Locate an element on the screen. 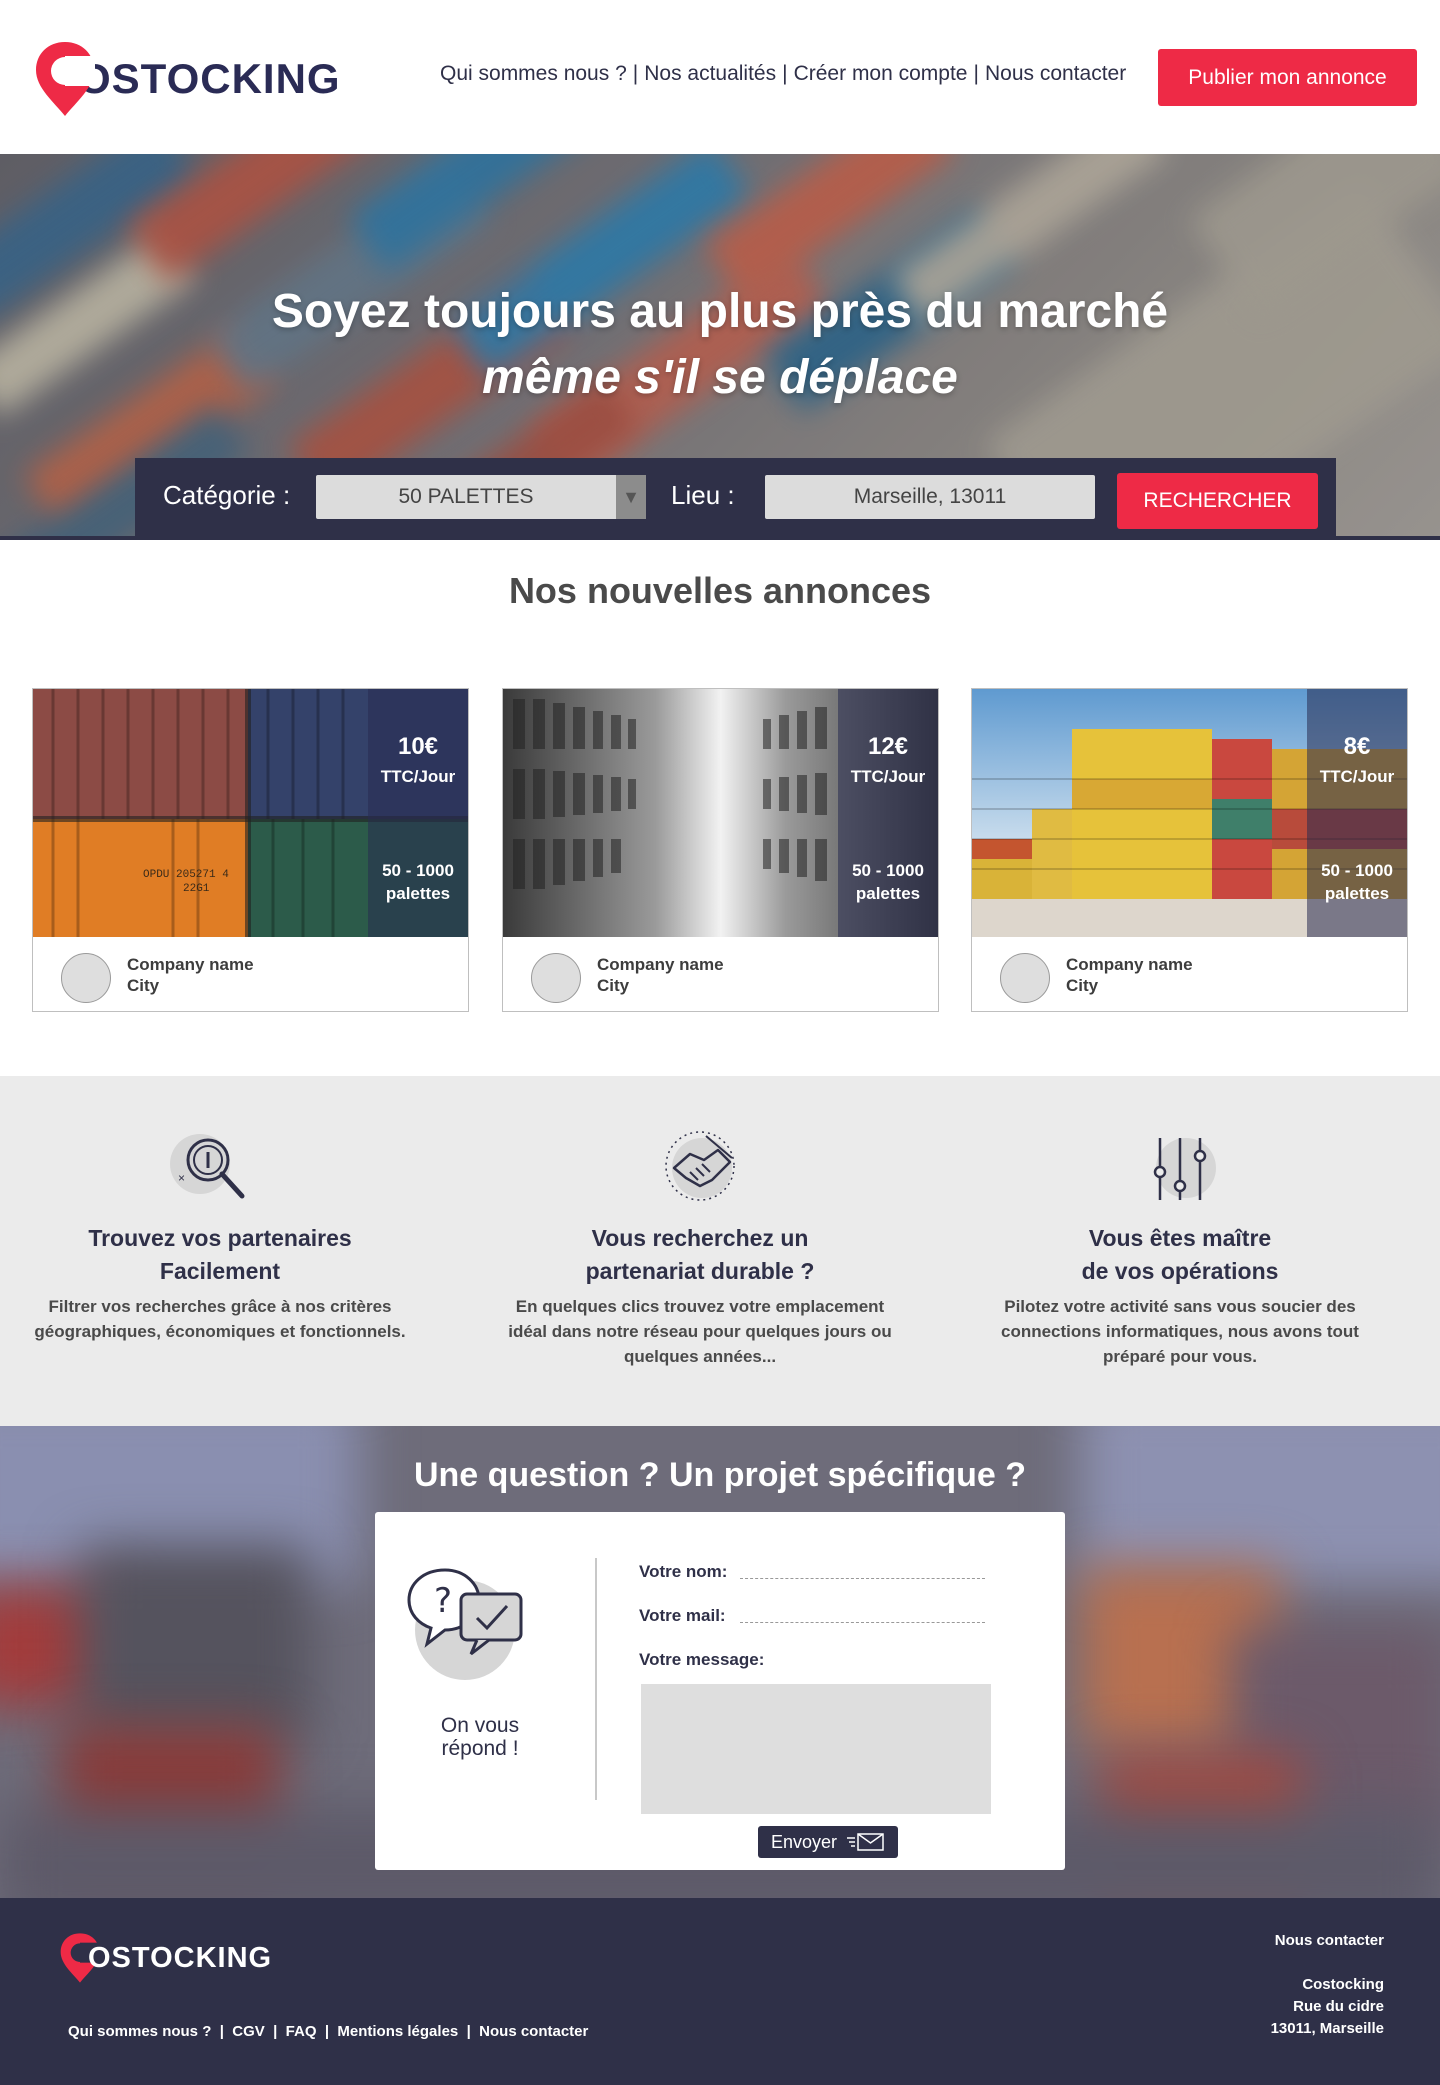 The height and width of the screenshot is (2085, 1440). footer-link-legal: Mentions légales is located at coordinates (397, 2031).